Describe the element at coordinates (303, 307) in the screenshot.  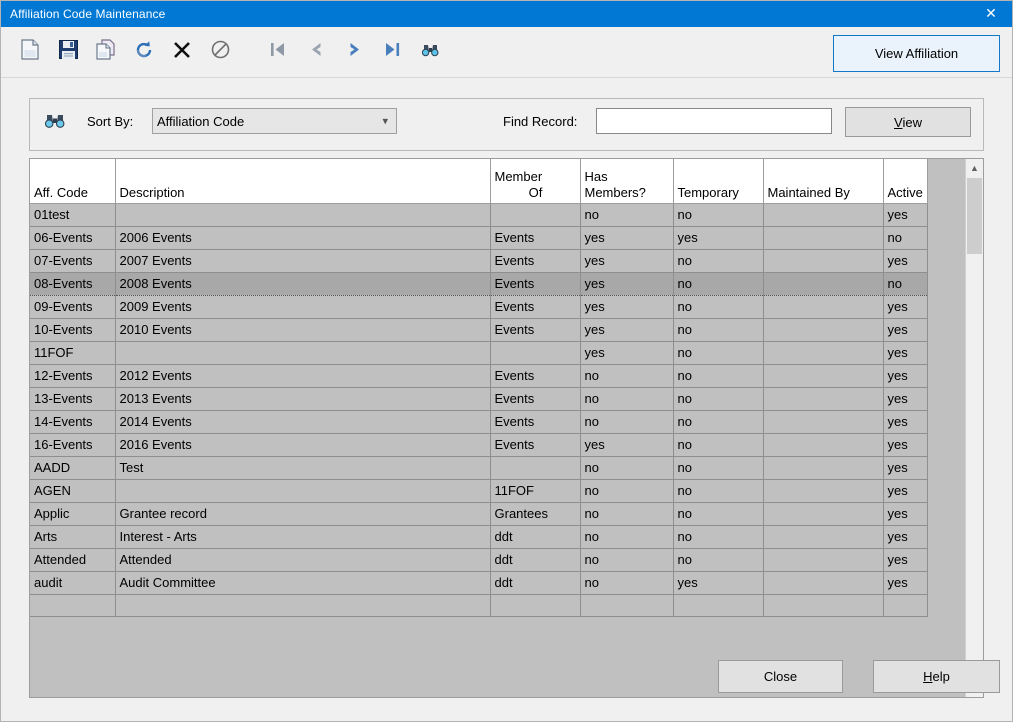
I see `cell-description: 2009 Events` at that location.